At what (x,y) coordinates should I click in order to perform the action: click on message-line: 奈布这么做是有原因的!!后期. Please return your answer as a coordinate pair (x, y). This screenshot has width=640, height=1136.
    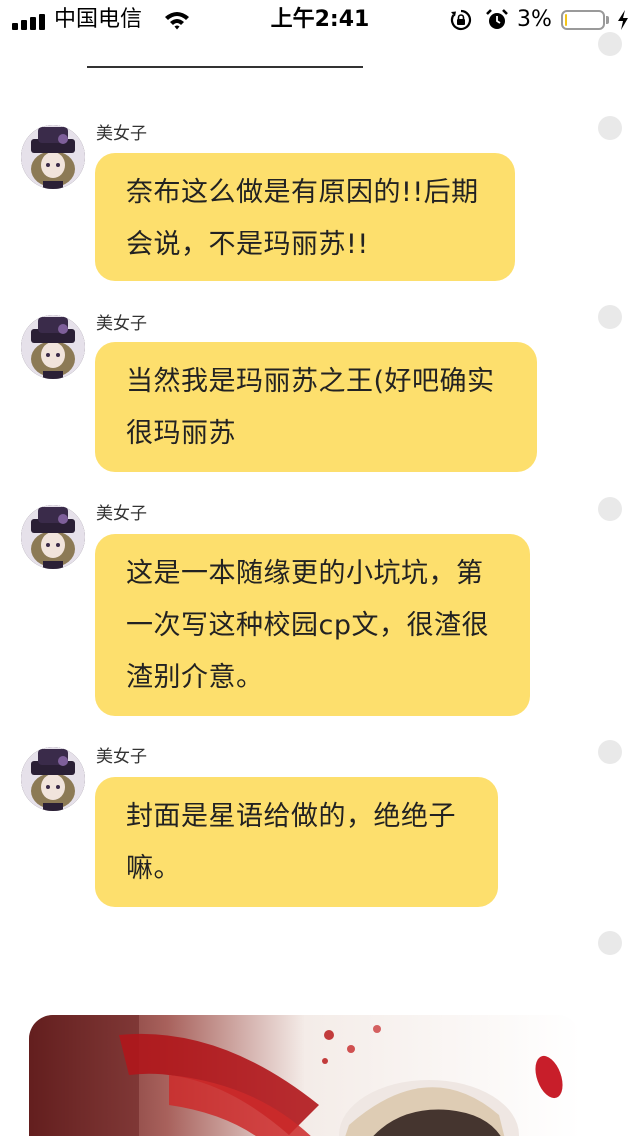
    Looking at the image, I should click on (302, 192).